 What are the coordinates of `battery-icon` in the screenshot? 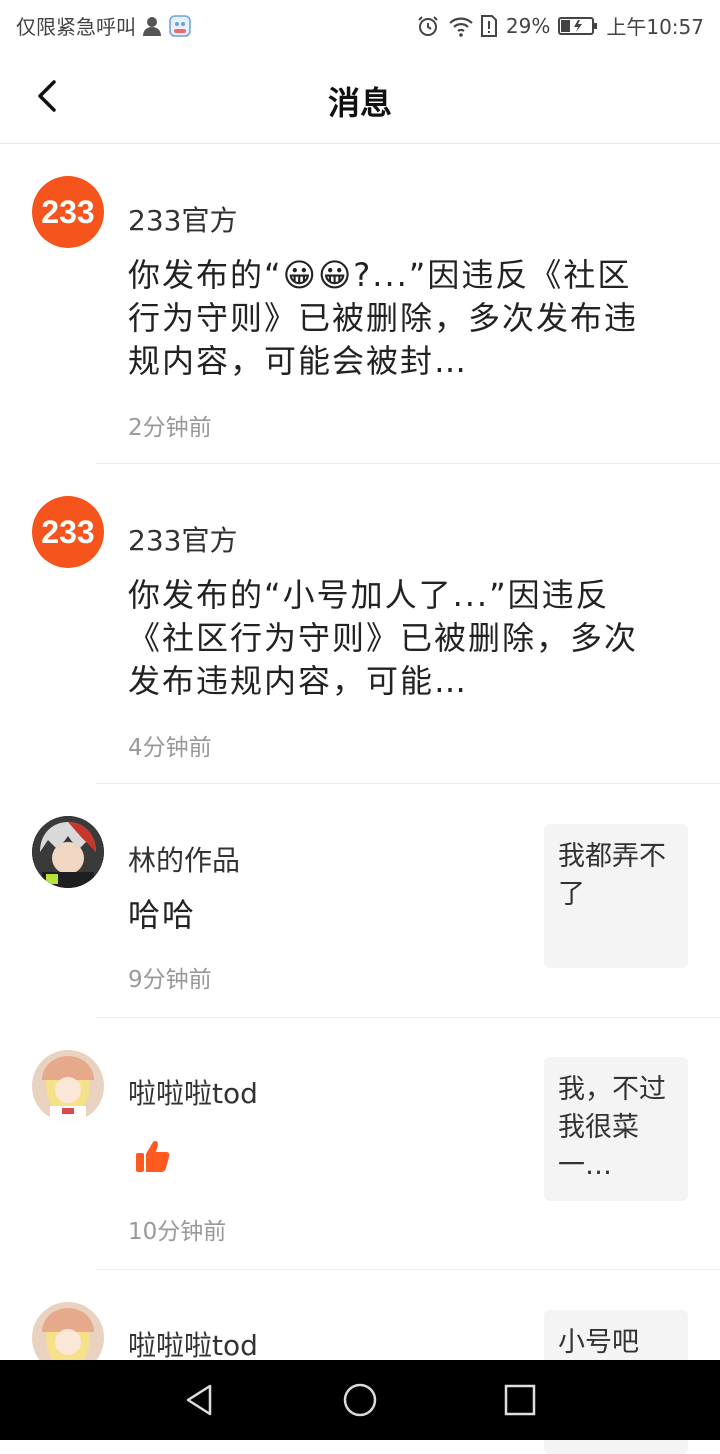 It's located at (578, 26).